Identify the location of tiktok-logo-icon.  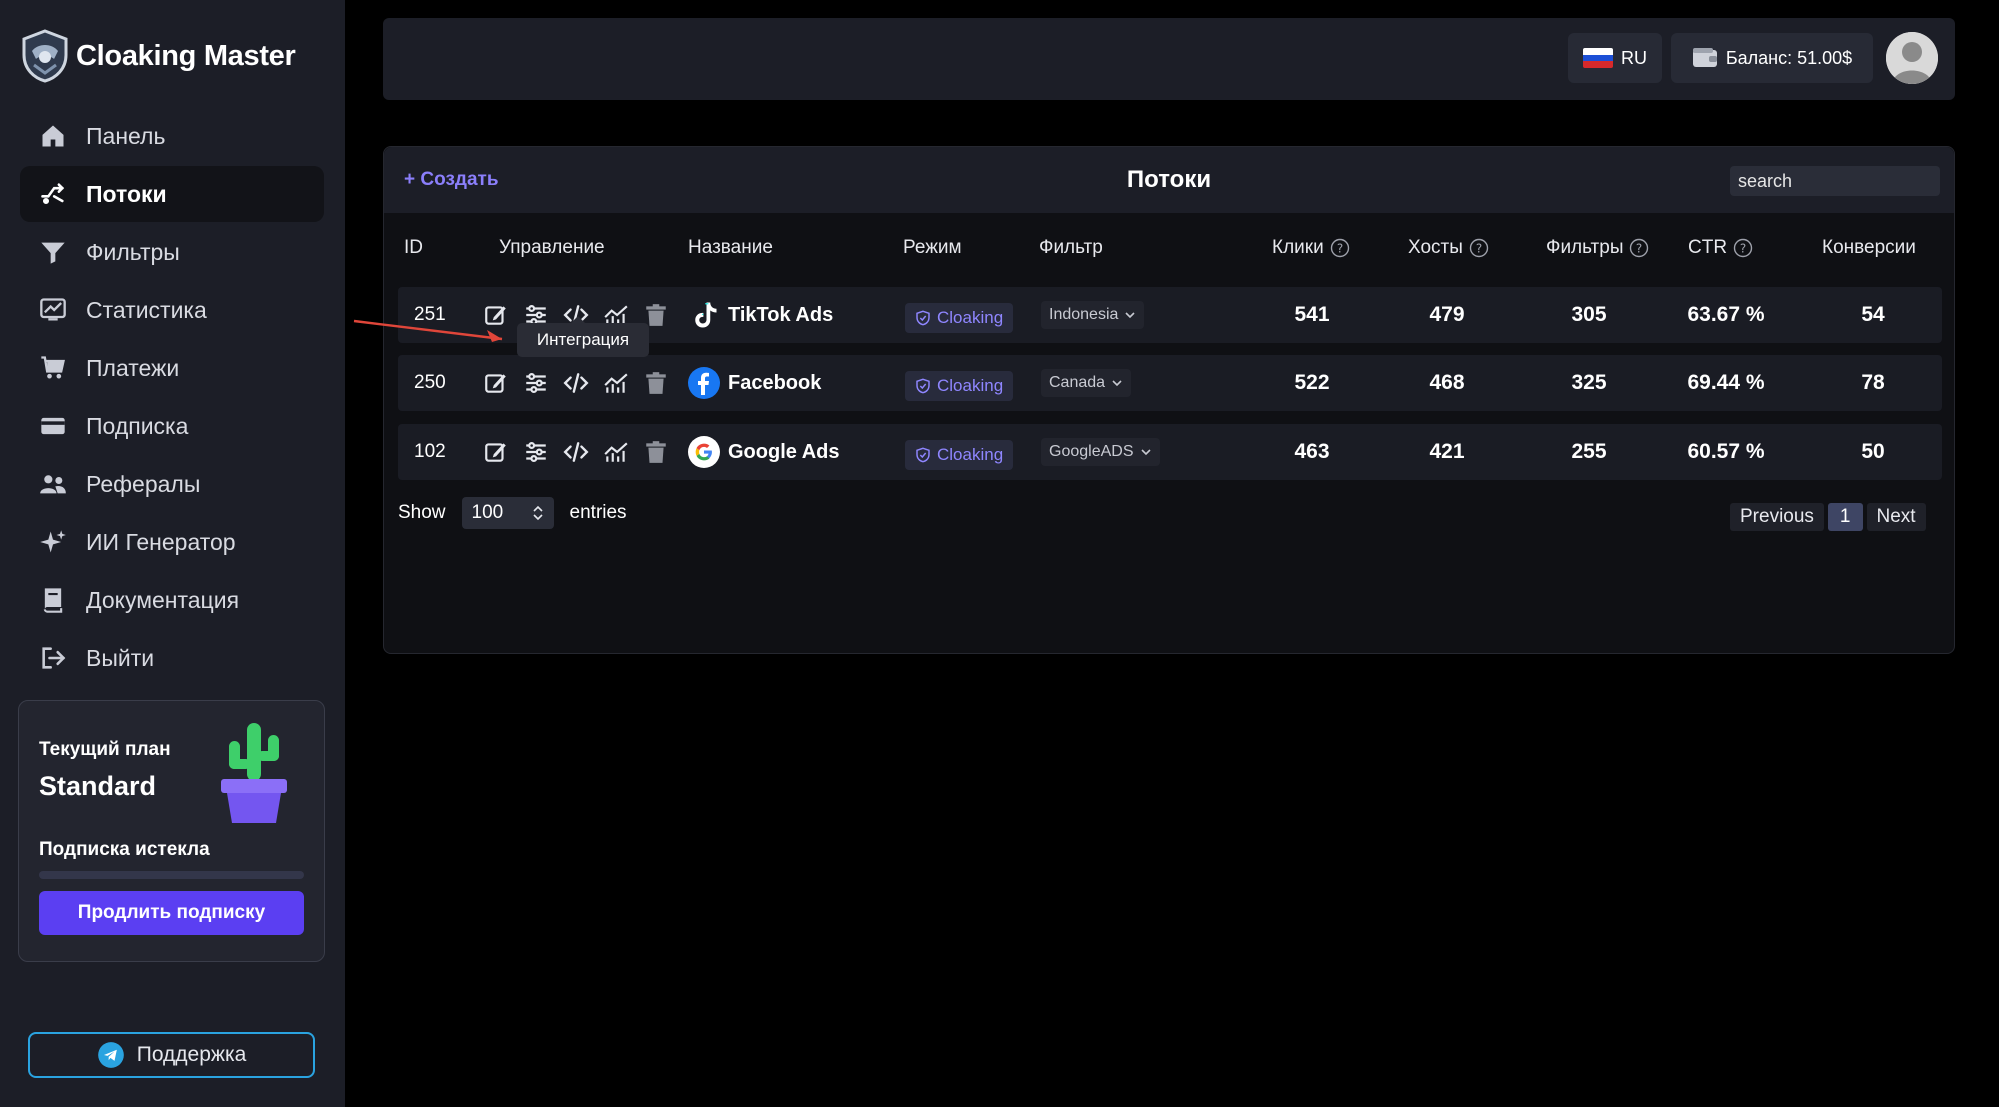
(704, 315).